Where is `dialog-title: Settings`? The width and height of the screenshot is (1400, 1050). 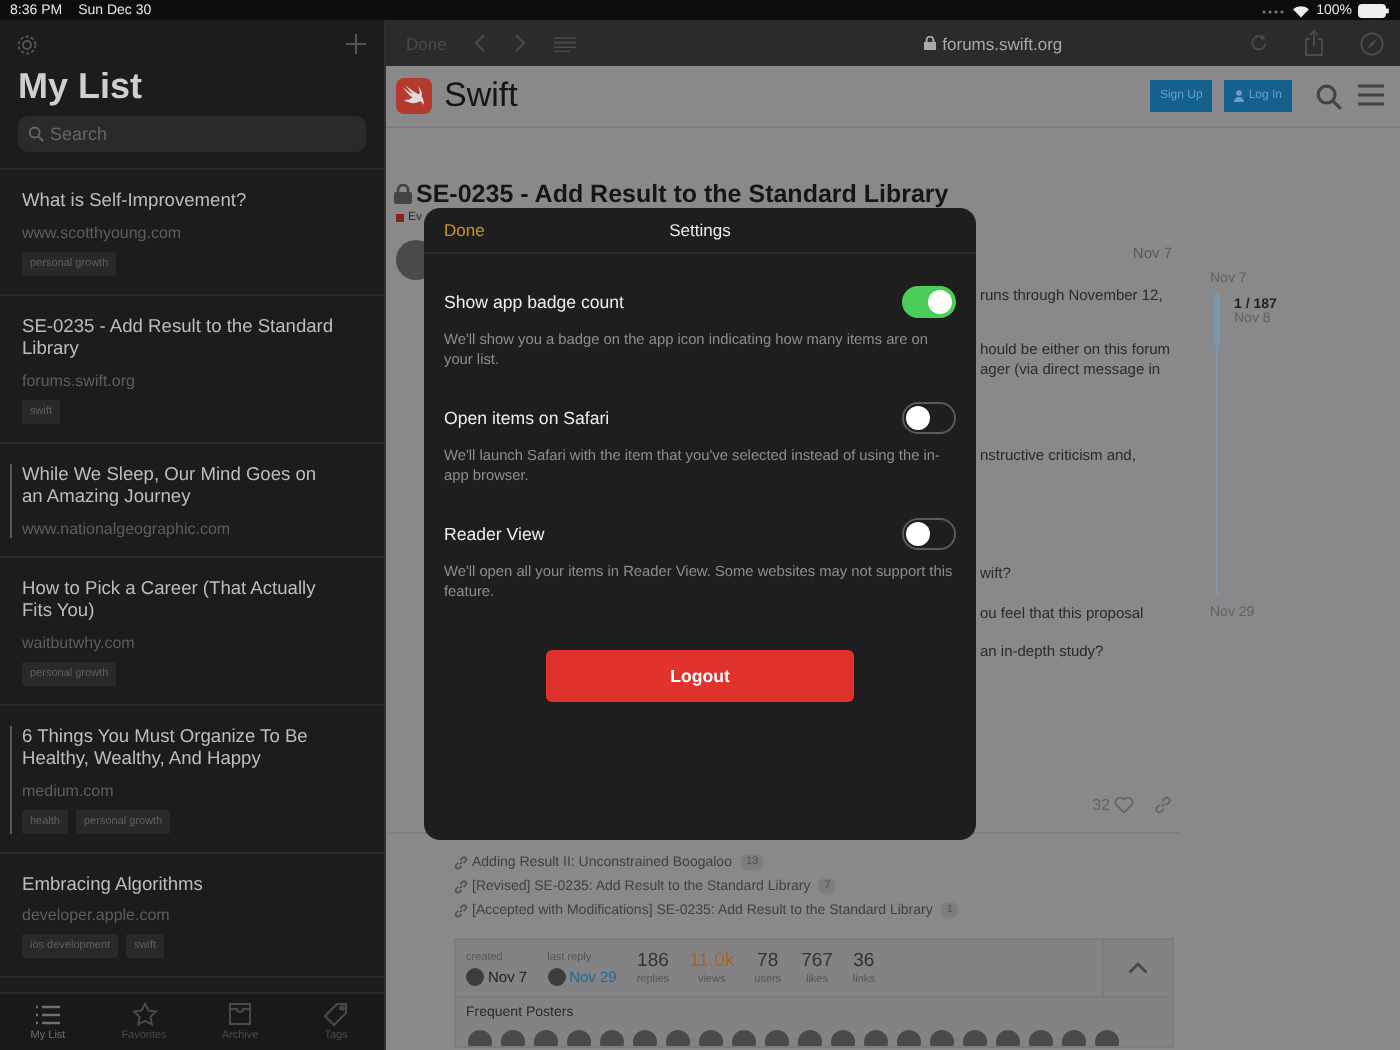 dialog-title: Settings is located at coordinates (700, 230).